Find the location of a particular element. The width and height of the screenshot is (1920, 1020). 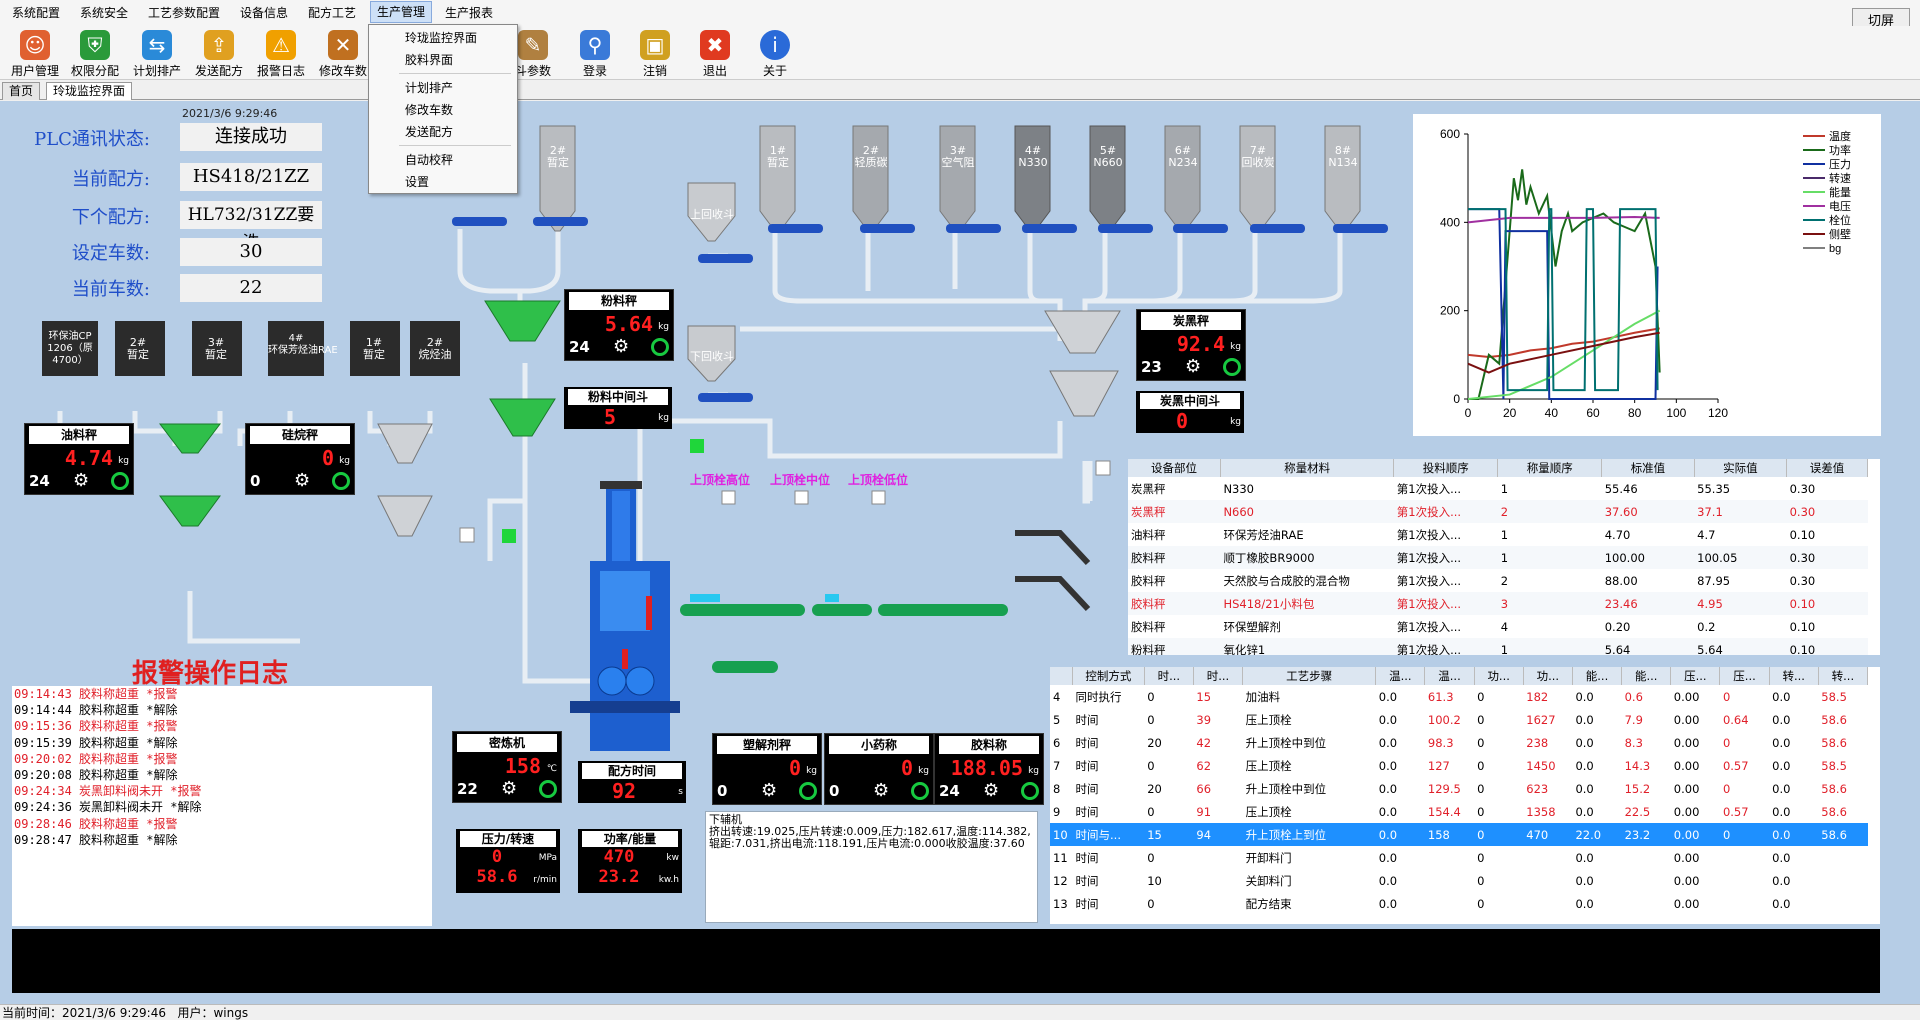

ram-high-indicator is located at coordinates (728, 497).